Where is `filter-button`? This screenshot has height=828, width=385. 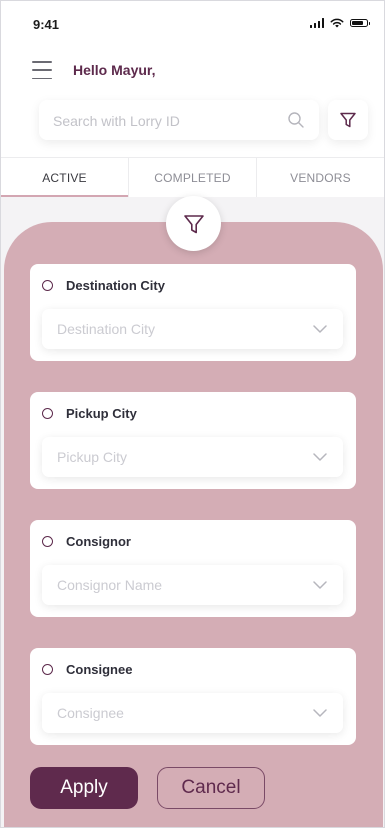 filter-button is located at coordinates (348, 120).